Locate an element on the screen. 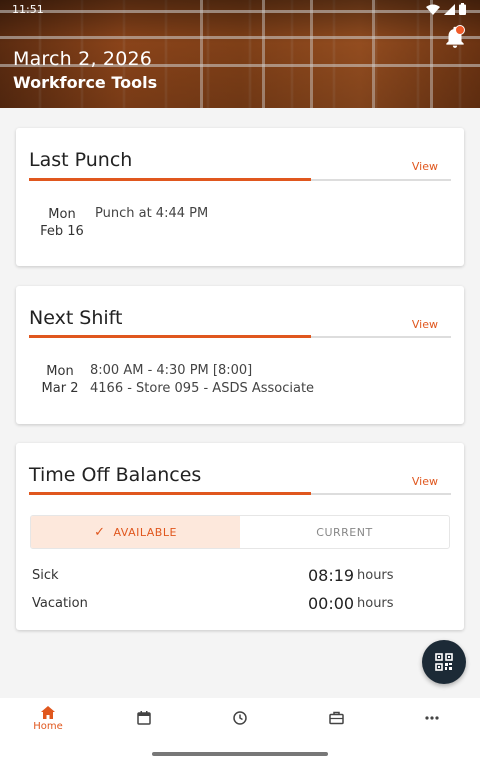 The image size is (480, 768). nav-label-home: Home is located at coordinates (48, 726).